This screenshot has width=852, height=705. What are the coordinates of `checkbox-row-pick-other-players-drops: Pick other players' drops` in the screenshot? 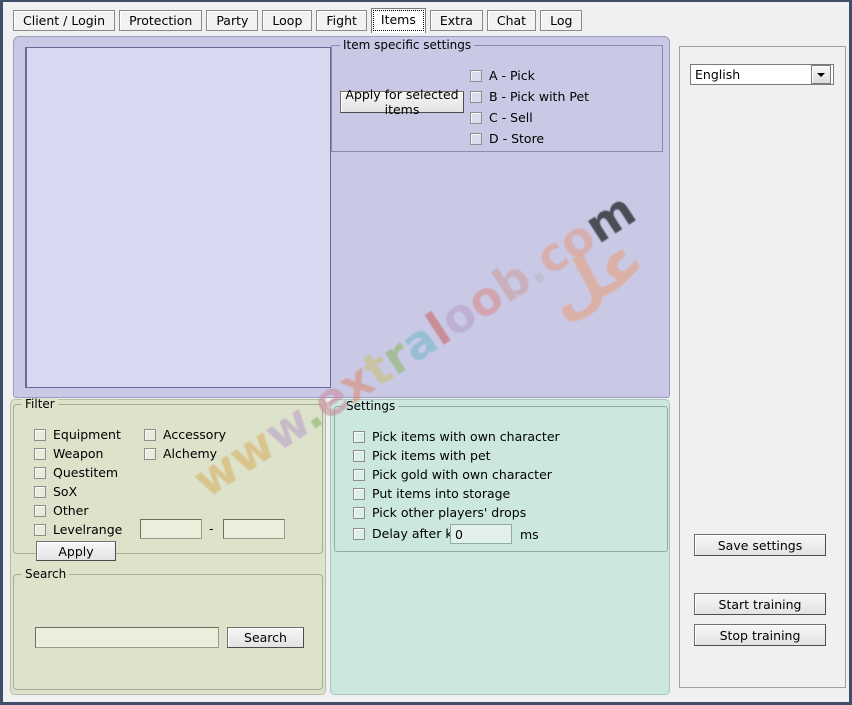 It's located at (439, 512).